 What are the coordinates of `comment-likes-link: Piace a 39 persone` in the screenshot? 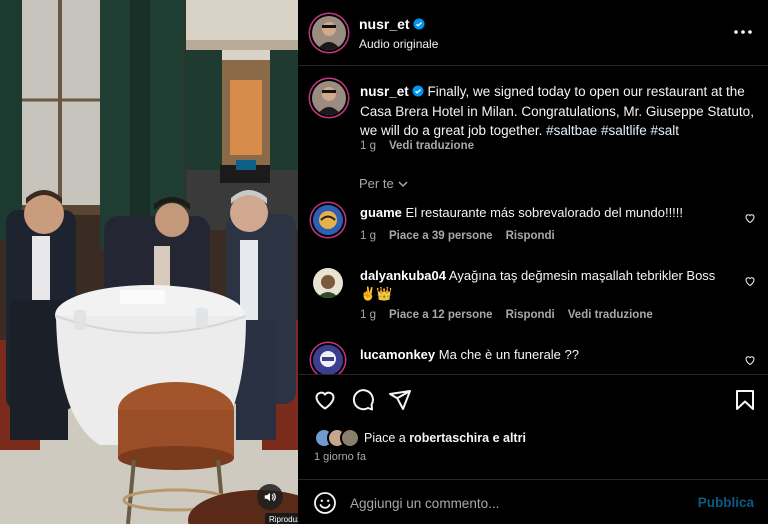 It's located at (441, 236).